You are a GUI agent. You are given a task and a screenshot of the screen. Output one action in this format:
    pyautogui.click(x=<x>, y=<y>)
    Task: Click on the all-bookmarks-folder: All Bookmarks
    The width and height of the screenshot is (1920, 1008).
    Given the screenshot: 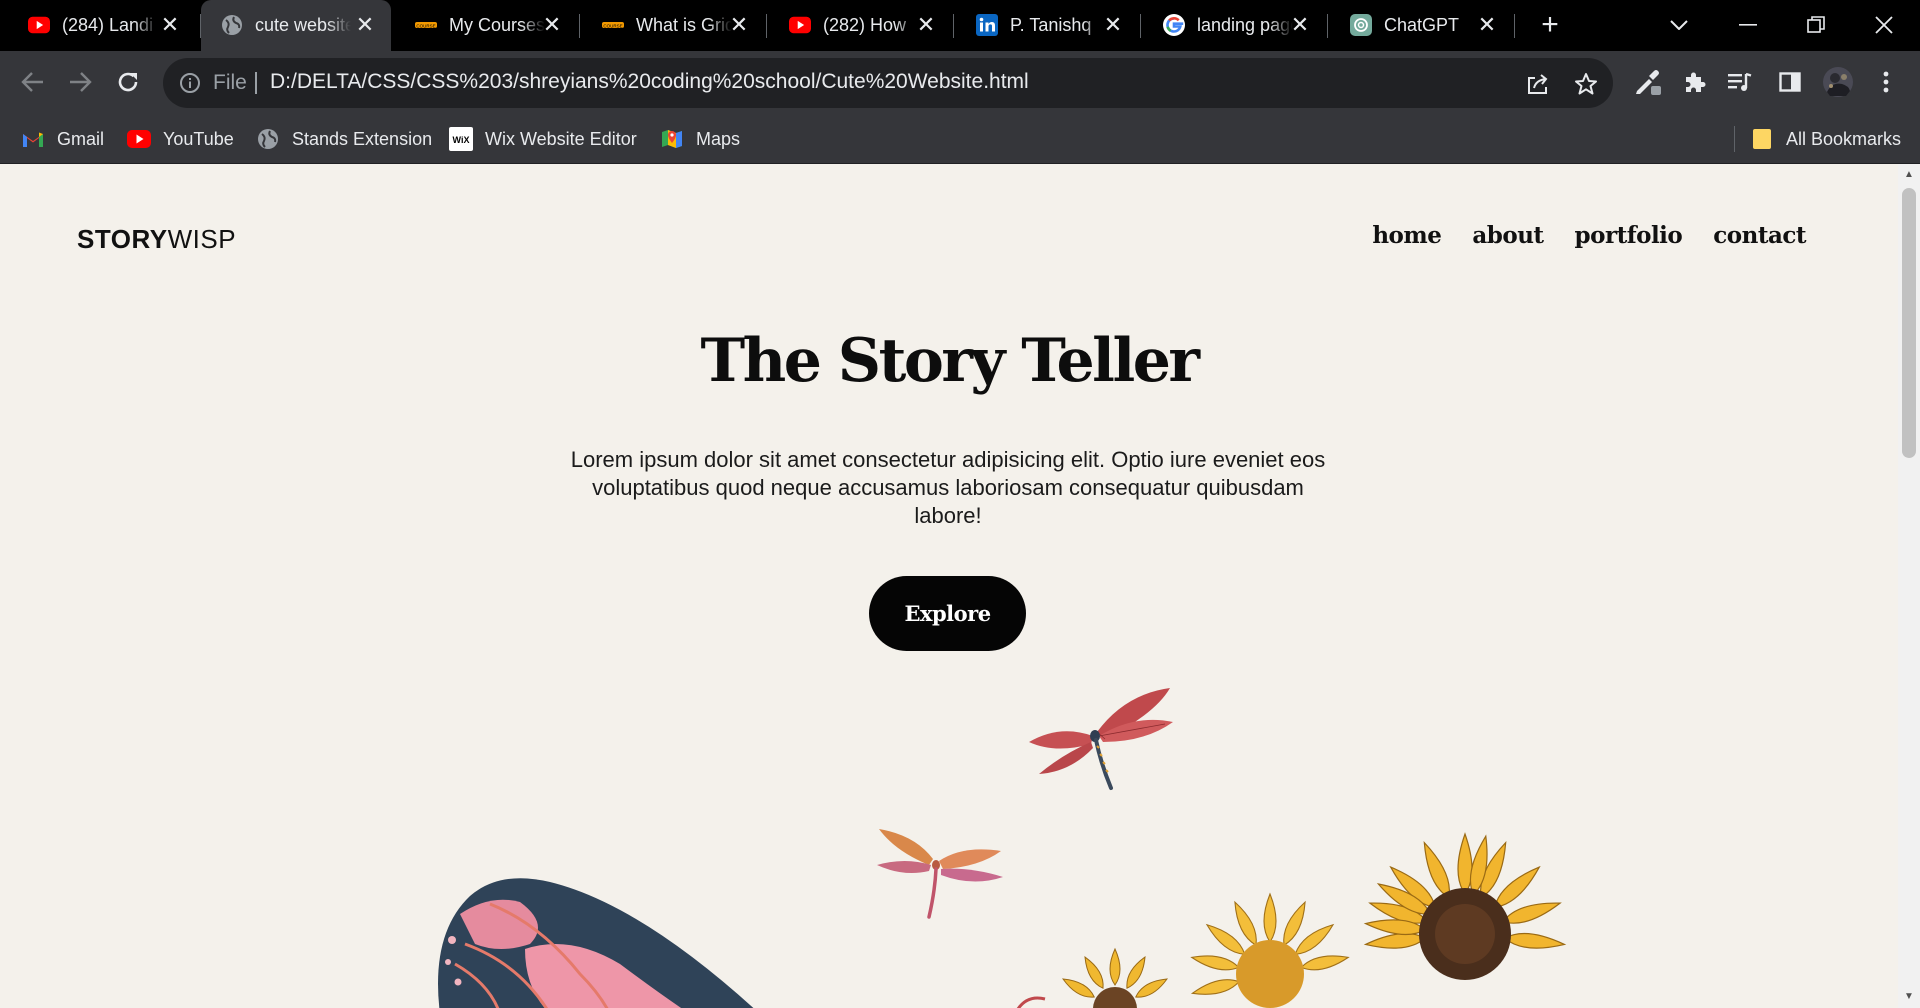 What is the action you would take?
    pyautogui.click(x=1825, y=139)
    